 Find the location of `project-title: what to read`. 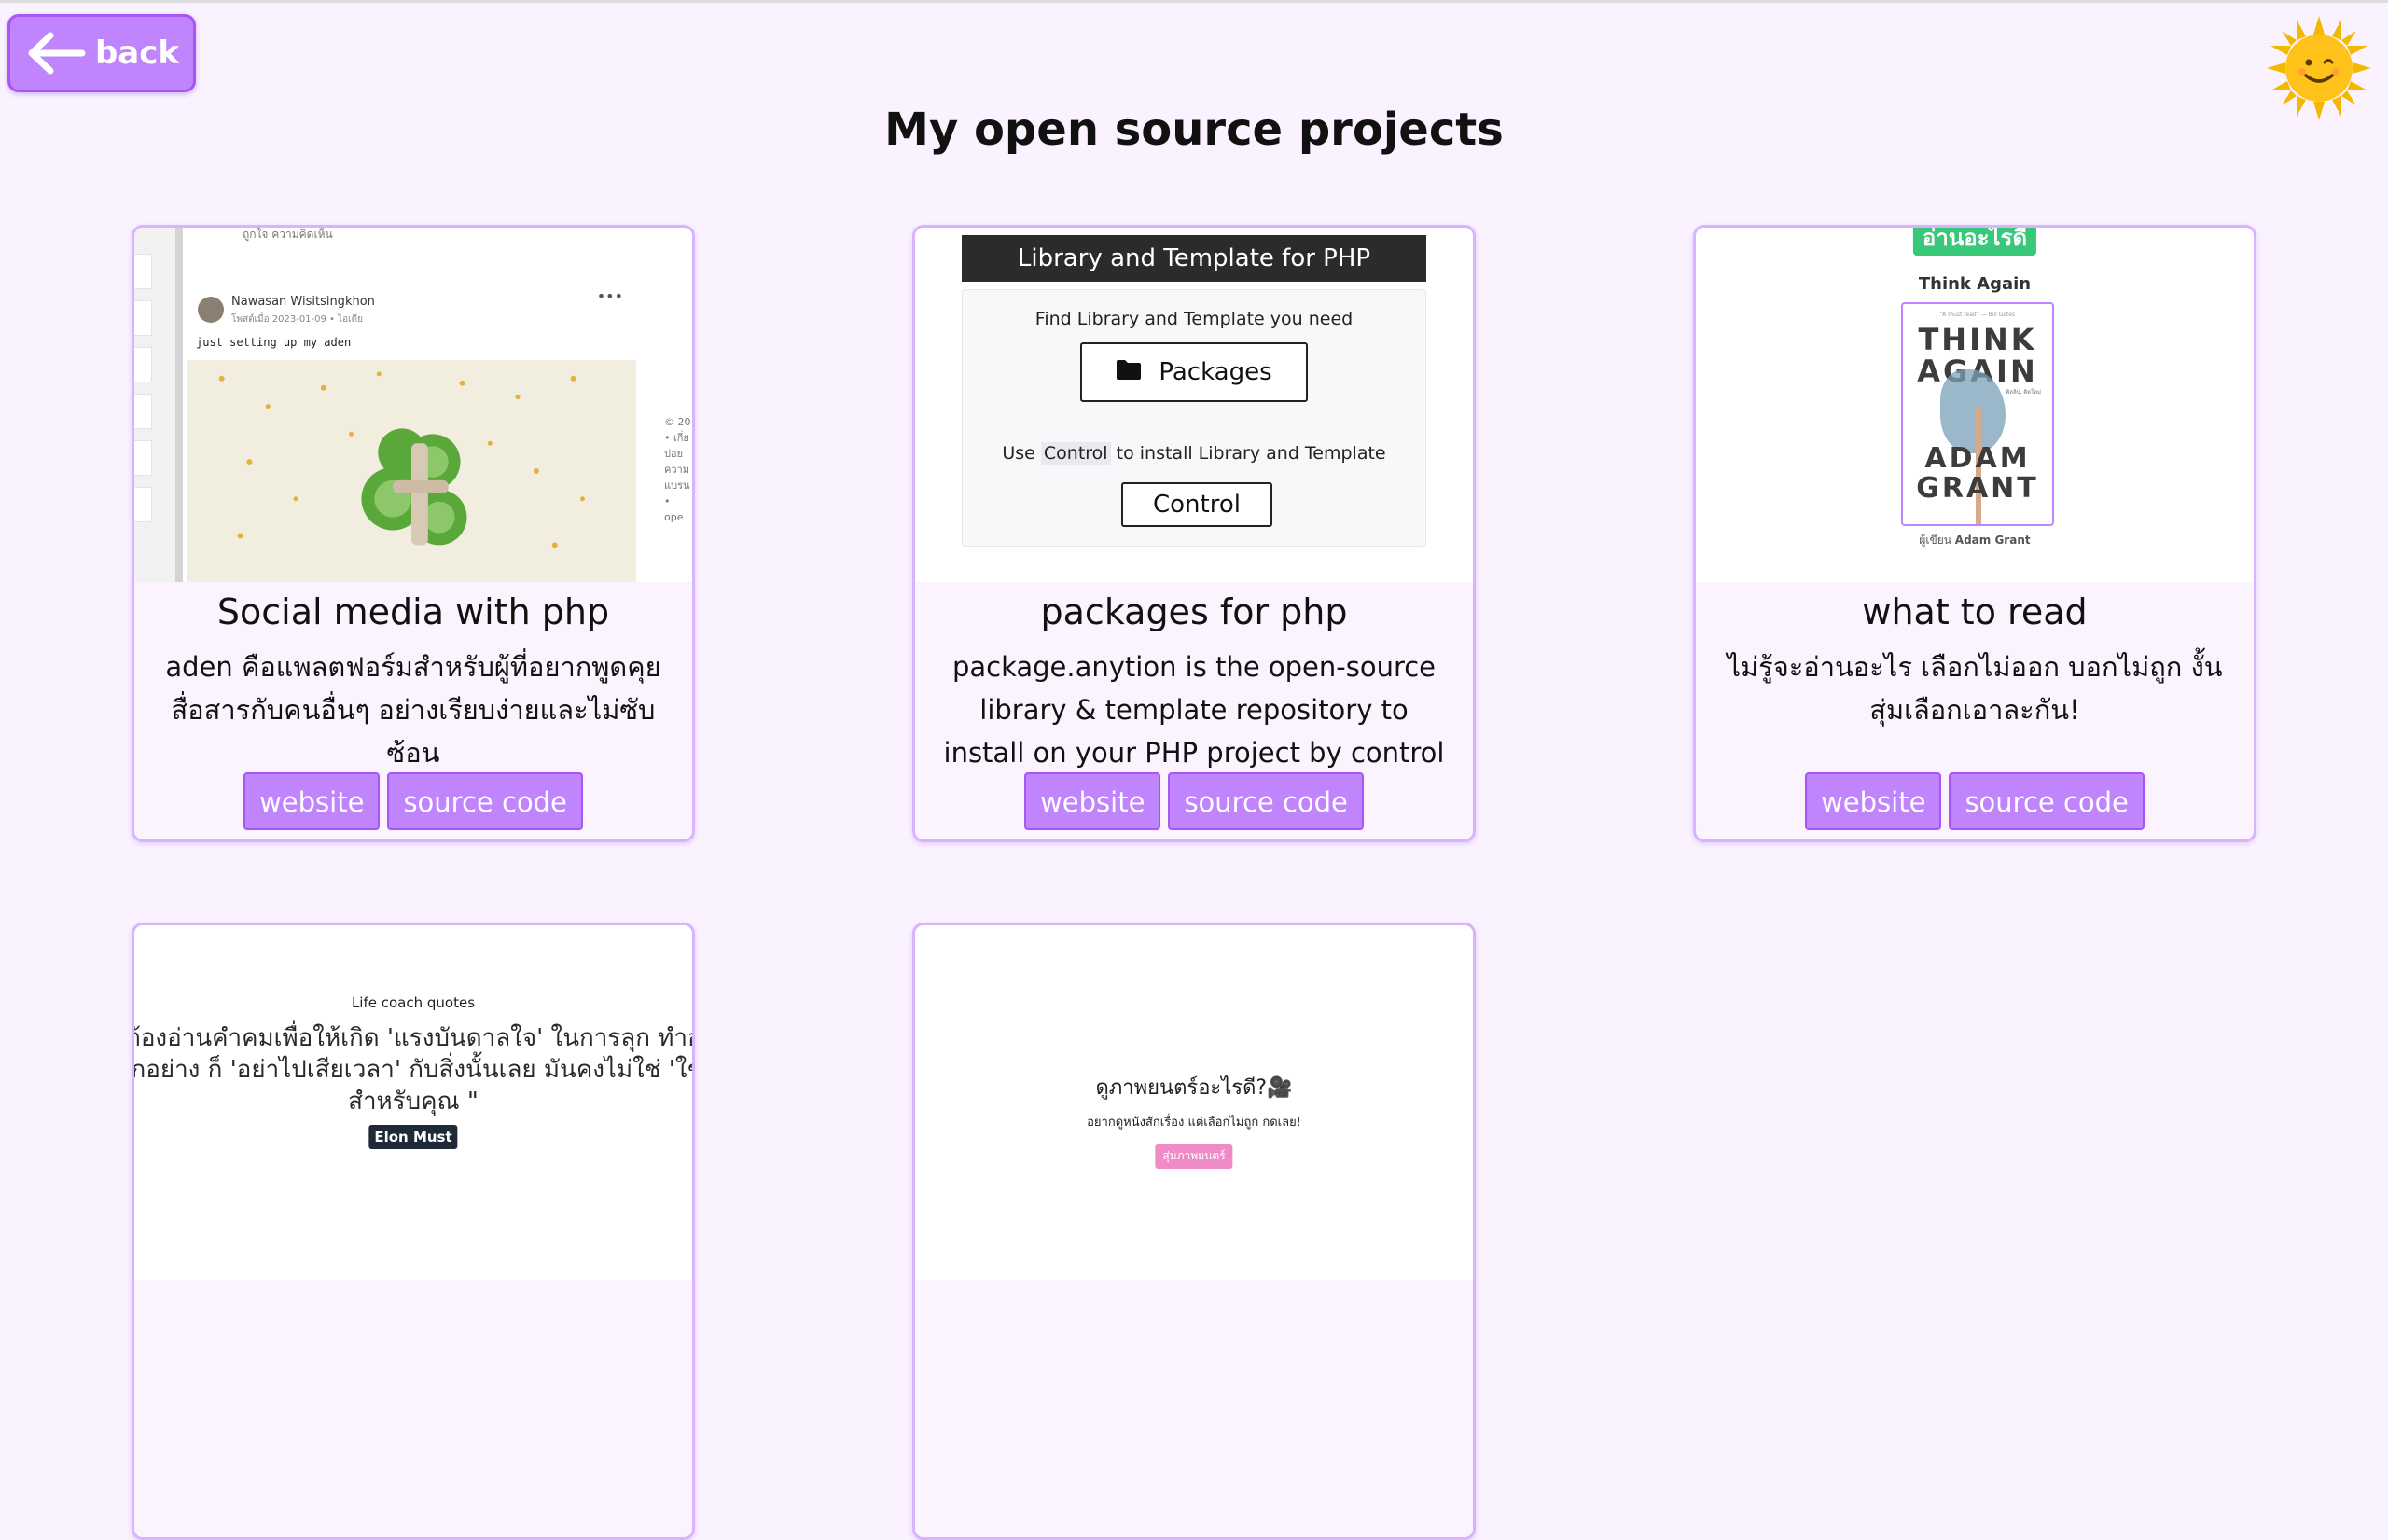

project-title: what to read is located at coordinates (1975, 611).